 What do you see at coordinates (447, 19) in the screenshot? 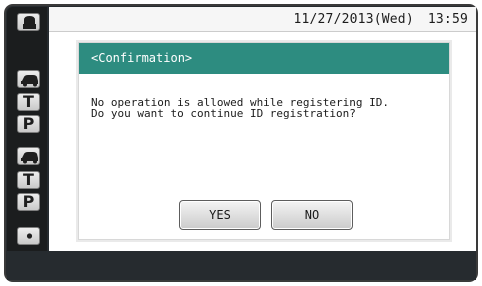
I see `time-text: 13:59` at bounding box center [447, 19].